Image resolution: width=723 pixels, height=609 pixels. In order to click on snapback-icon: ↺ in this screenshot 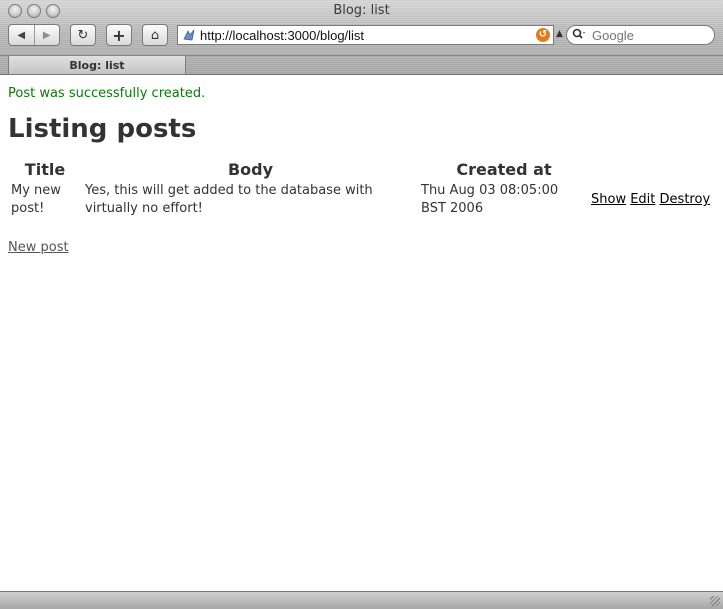, I will do `click(543, 35)`.